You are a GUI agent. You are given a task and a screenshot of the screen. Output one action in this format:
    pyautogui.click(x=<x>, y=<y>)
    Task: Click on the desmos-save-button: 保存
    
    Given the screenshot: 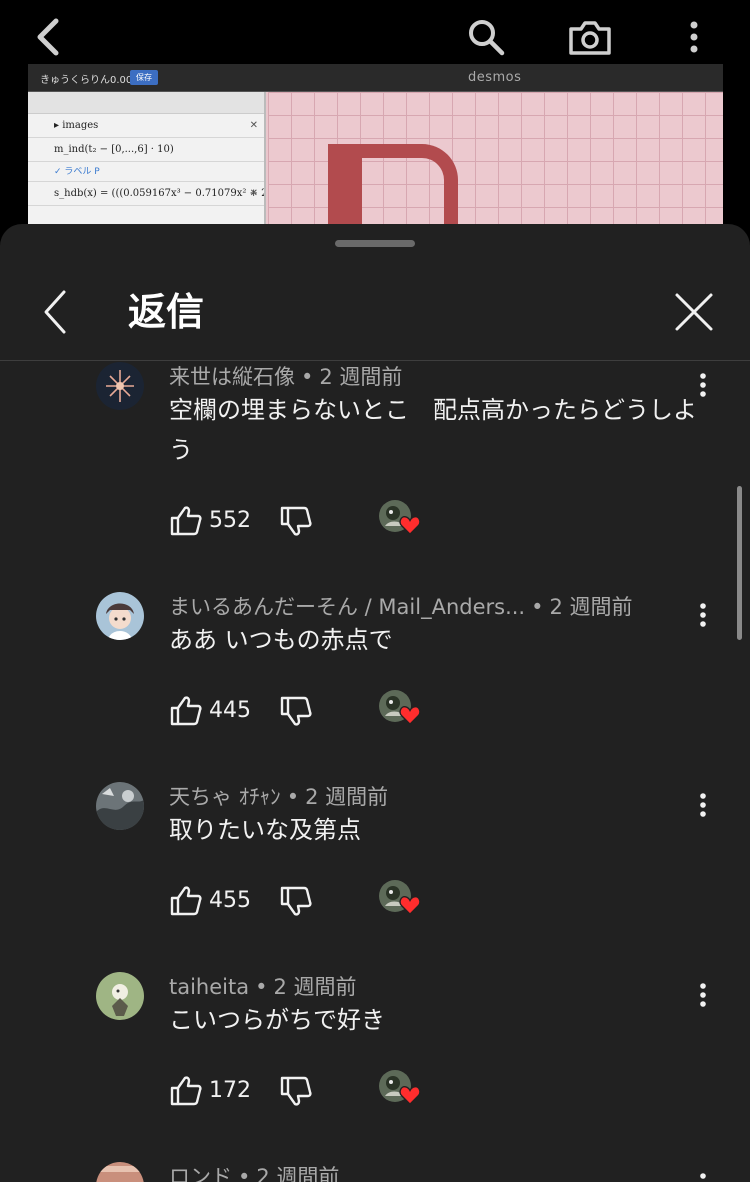 What is the action you would take?
    pyautogui.click(x=144, y=77)
    